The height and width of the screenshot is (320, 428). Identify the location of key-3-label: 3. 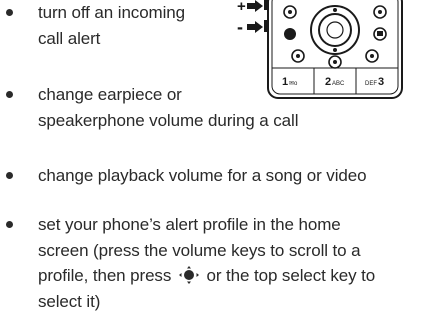
(381, 82).